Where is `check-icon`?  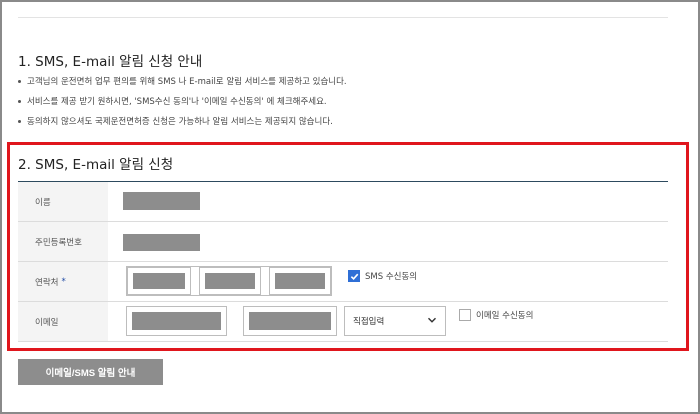
check-icon is located at coordinates (354, 277).